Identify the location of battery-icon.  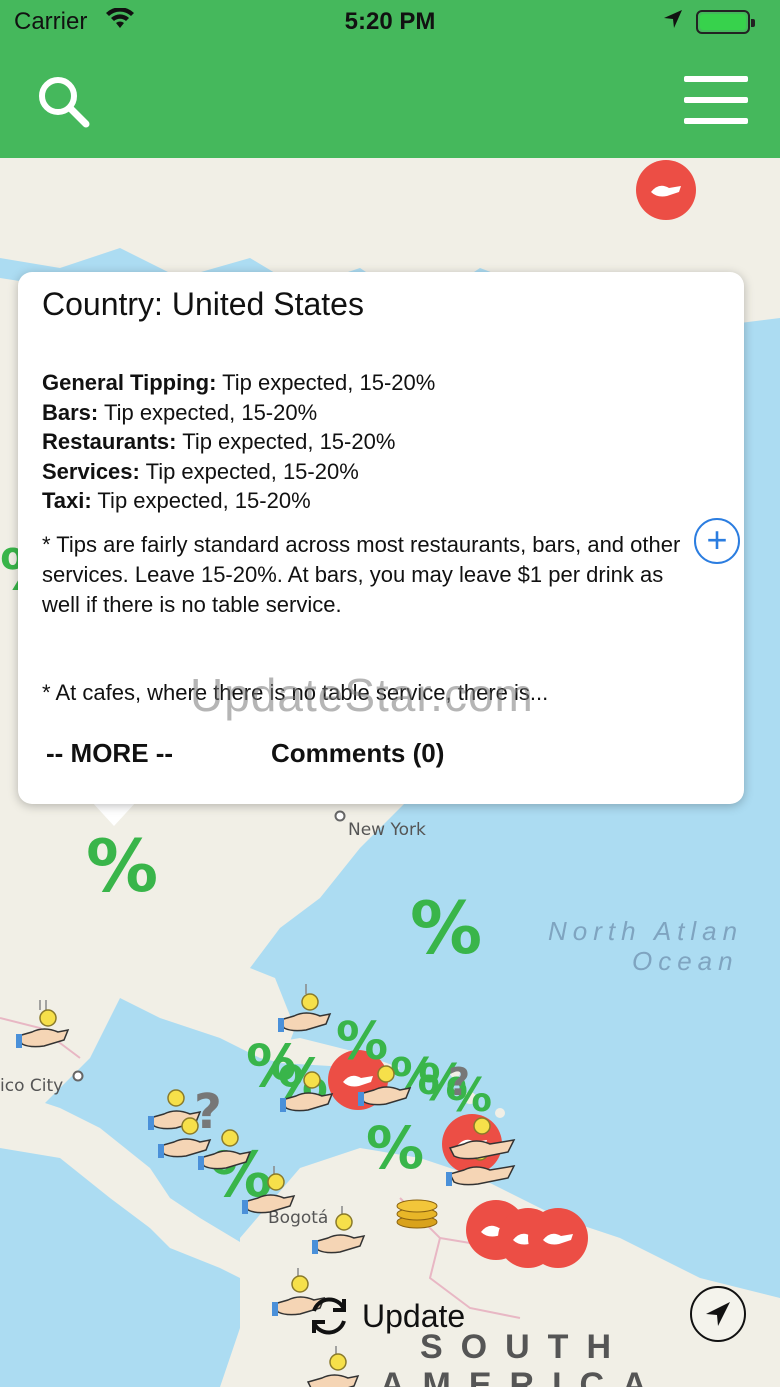
(725, 22).